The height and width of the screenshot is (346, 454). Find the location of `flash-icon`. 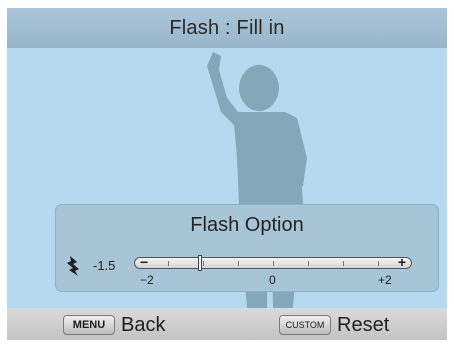

flash-icon is located at coordinates (73, 266).